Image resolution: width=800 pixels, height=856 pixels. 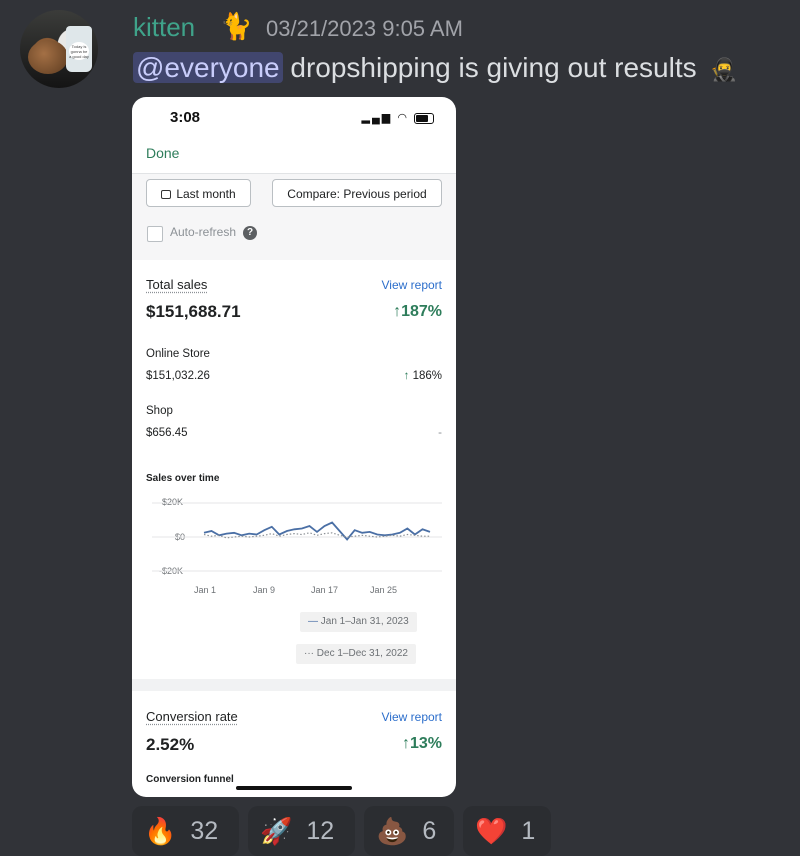 I want to click on legend-previous: ··· Dec 1–Dec 31, 2022, so click(x=356, y=654).